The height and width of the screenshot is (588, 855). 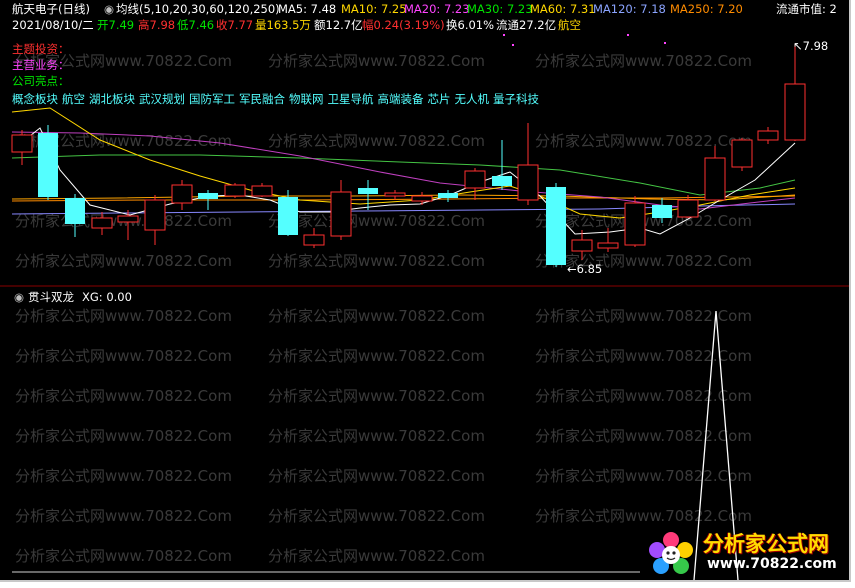 What do you see at coordinates (470, 25) in the screenshot?
I see `turnover-value: 换6.01%` at bounding box center [470, 25].